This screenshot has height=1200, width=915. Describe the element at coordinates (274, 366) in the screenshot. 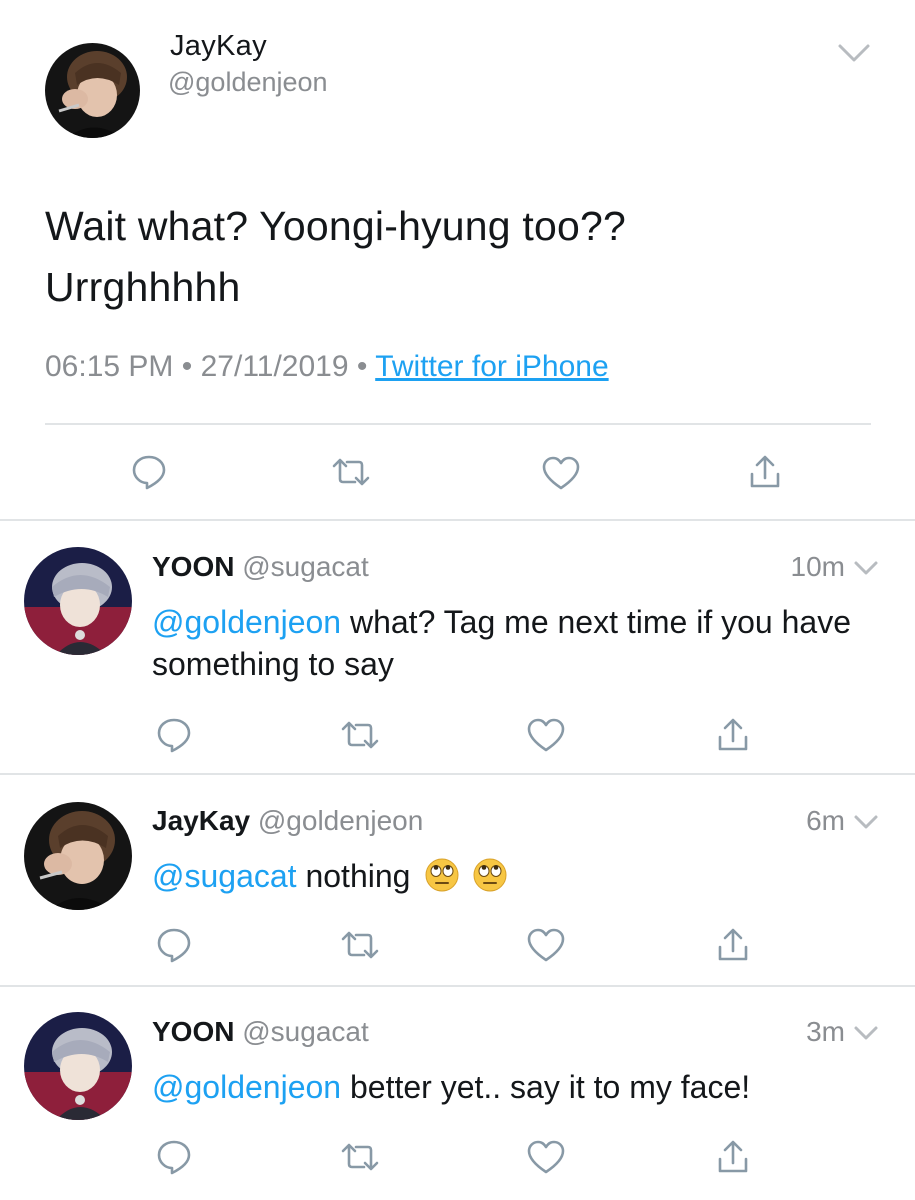

I see `tweet-date: 27/11/2019` at that location.